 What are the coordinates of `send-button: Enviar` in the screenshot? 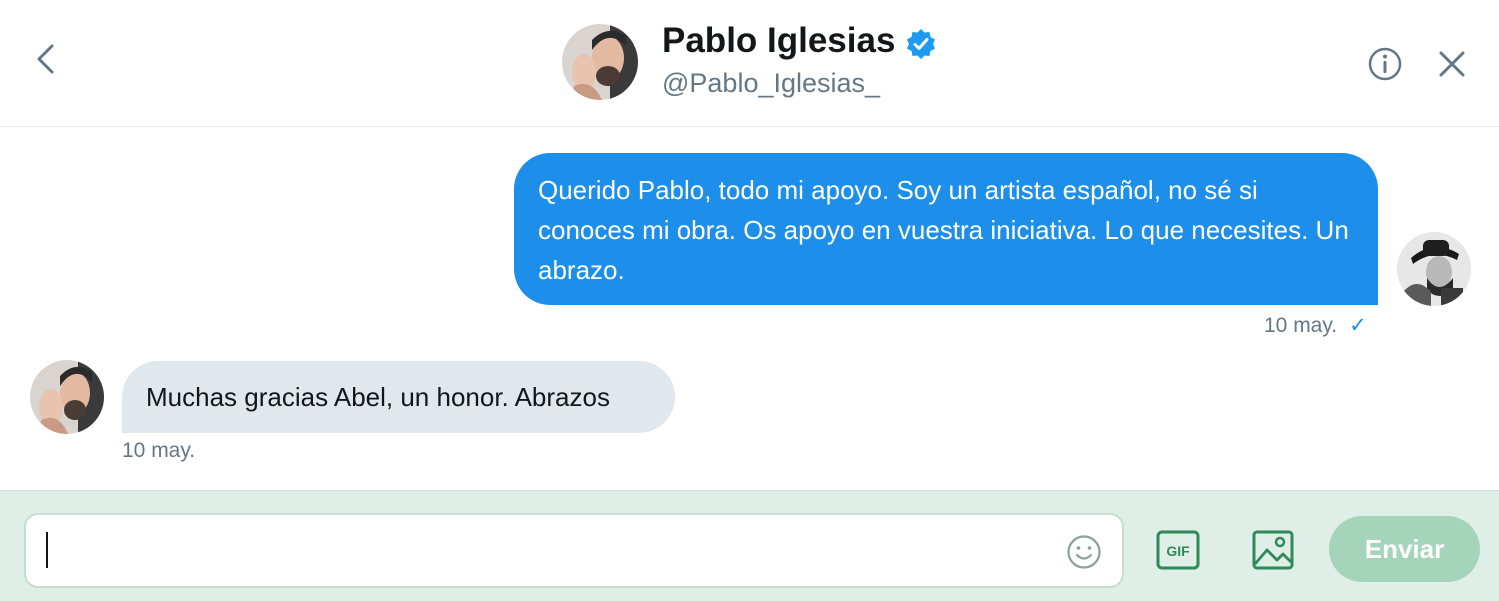 It's located at (1404, 549).